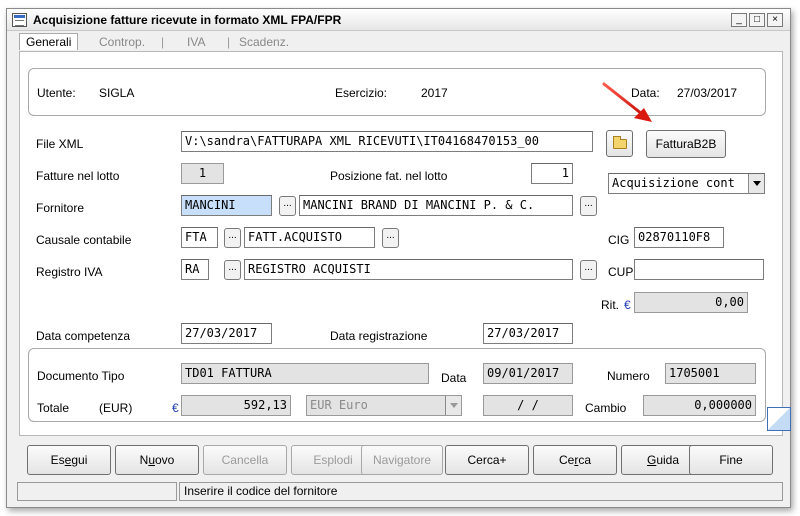 Image resolution: width=800 pixels, height=516 pixels. What do you see at coordinates (408, 269) in the screenshot?
I see `registro-desc-field: REGISTRO ACQUISTI` at bounding box center [408, 269].